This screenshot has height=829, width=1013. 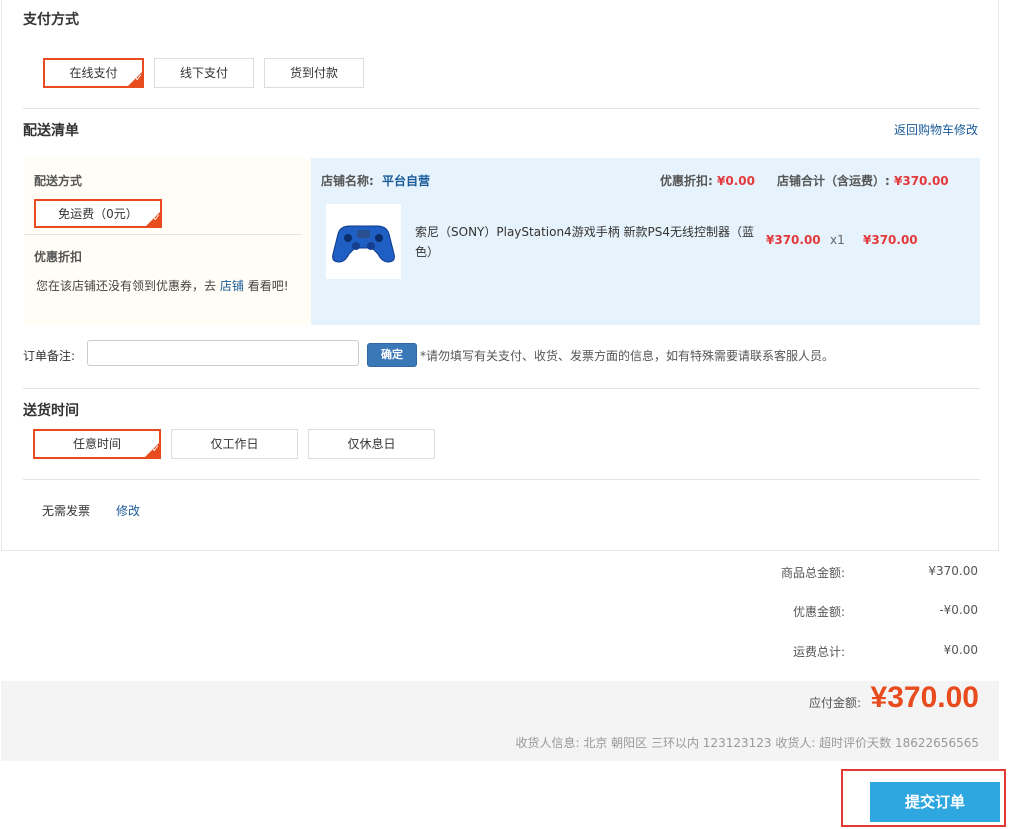 What do you see at coordinates (268, 286) in the screenshot?
I see `discount-note-suffix: 看看吧!` at bounding box center [268, 286].